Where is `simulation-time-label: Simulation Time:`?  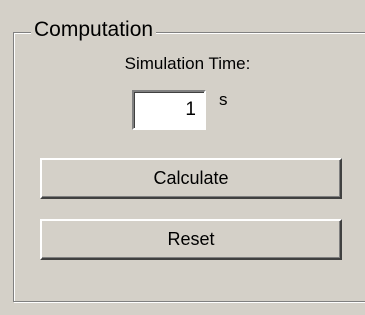
simulation-time-label: Simulation Time: is located at coordinates (187, 63).